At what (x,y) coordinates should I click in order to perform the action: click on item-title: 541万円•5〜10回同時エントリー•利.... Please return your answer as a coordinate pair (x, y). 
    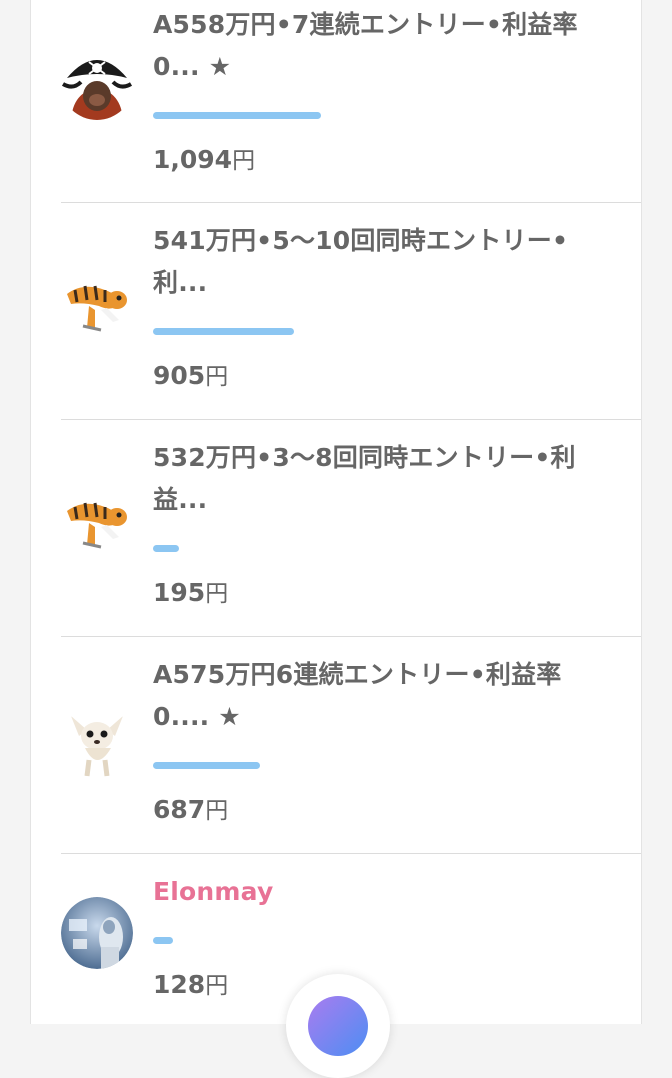
    Looking at the image, I should click on (383, 262).